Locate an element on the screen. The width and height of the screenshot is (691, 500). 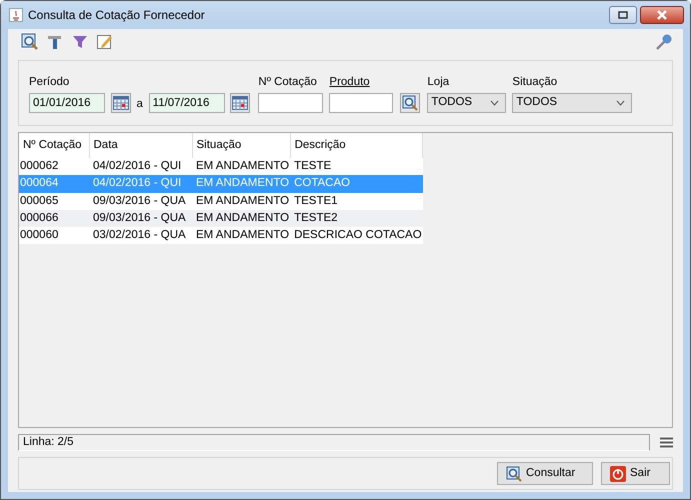
close-button is located at coordinates (662, 15).